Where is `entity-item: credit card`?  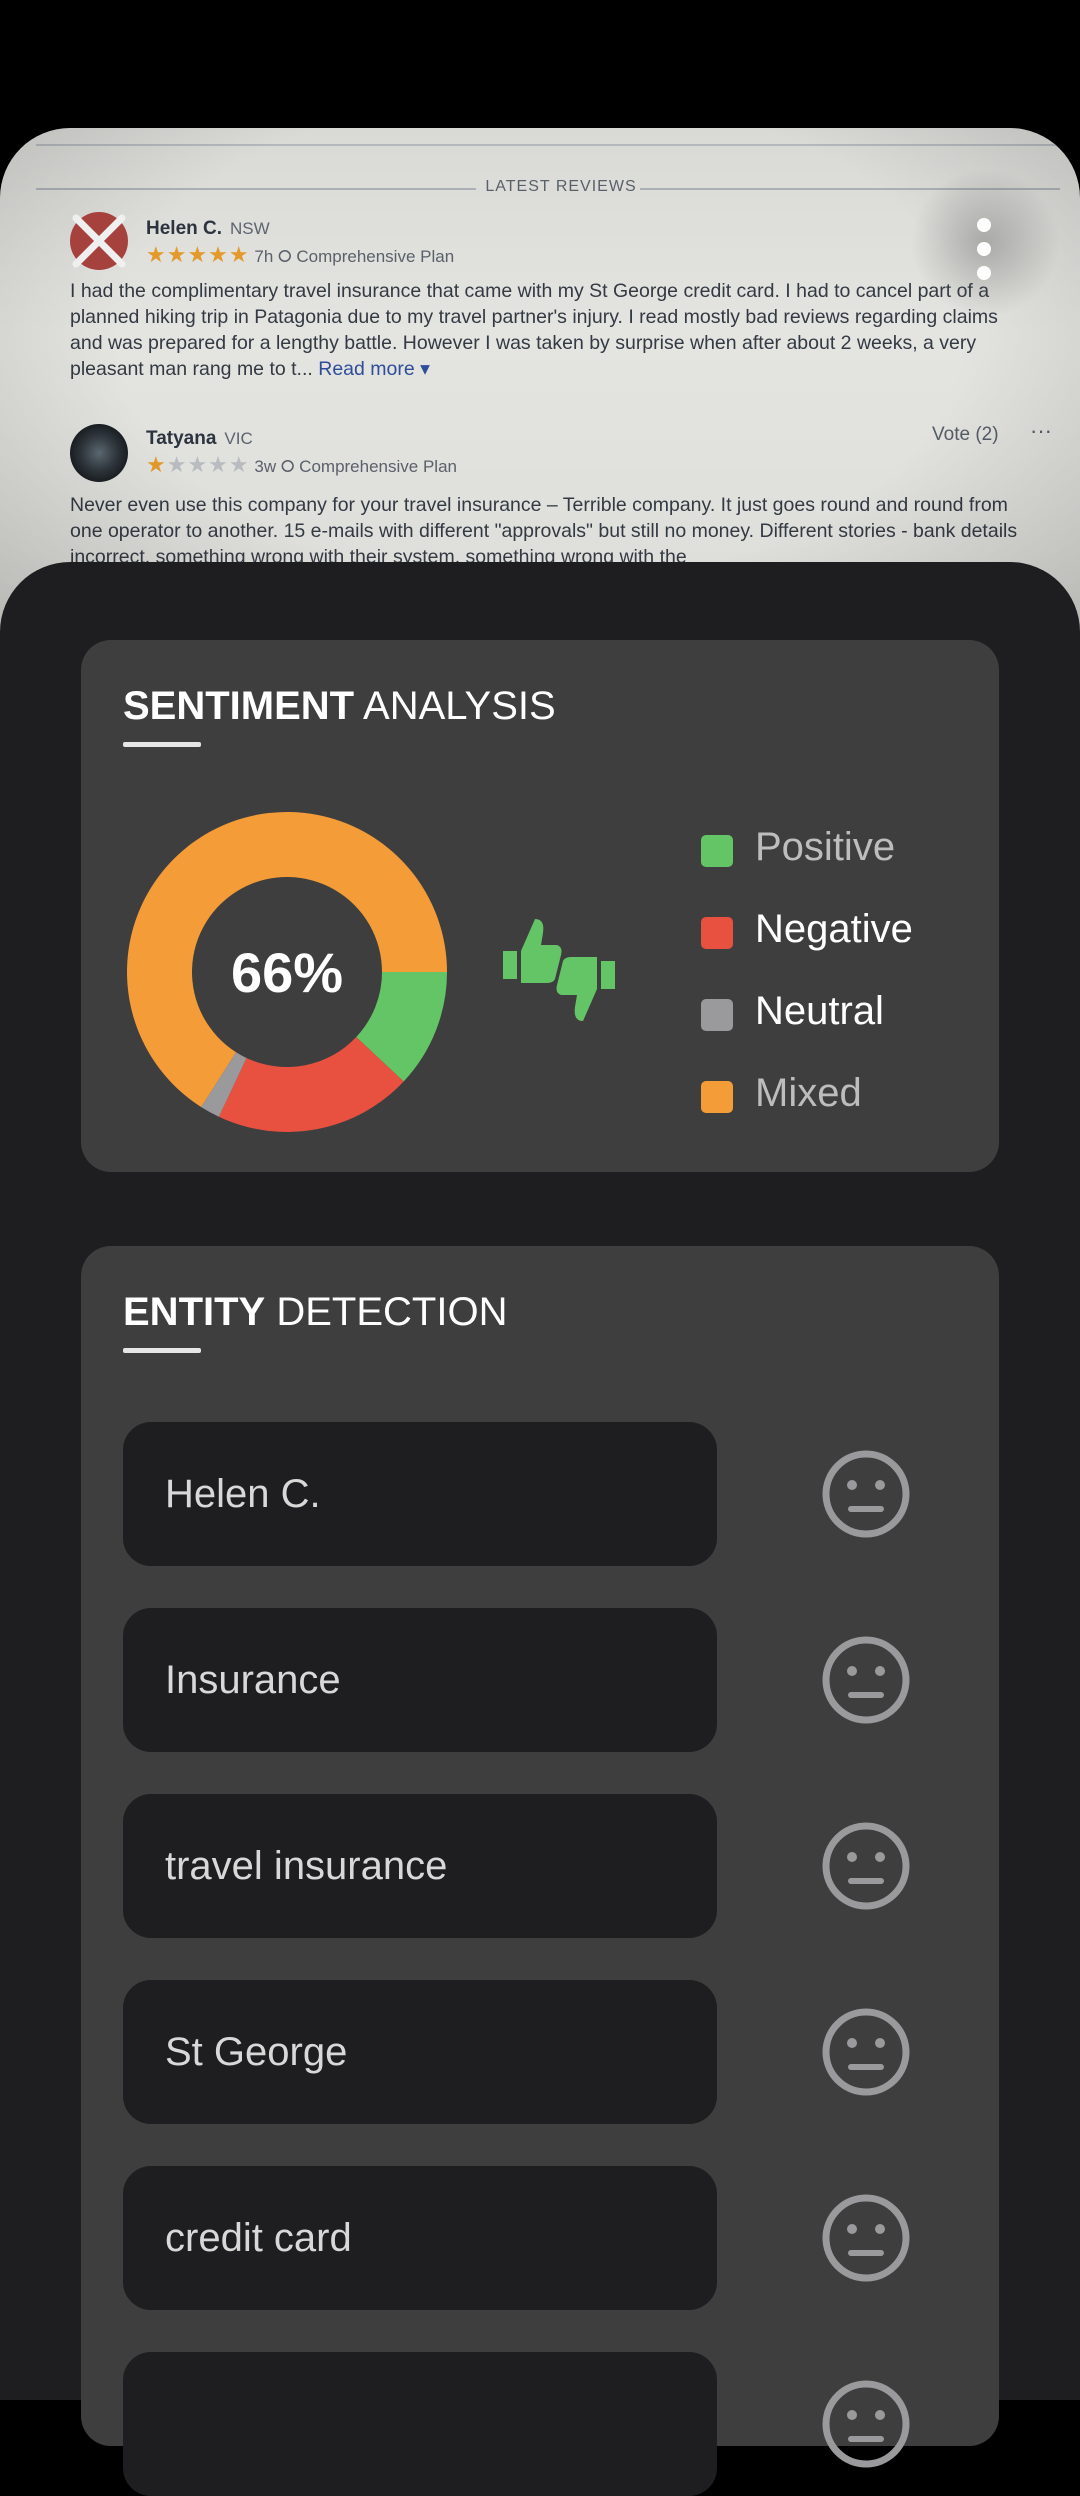 entity-item: credit card is located at coordinates (420, 2238).